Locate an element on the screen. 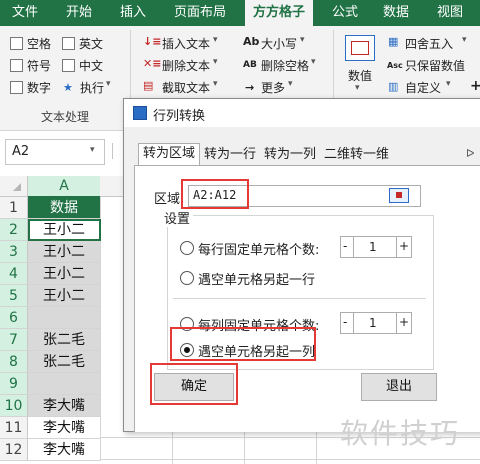 The height and width of the screenshot is (464, 480). header-cell: 数据 is located at coordinates (64, 208).